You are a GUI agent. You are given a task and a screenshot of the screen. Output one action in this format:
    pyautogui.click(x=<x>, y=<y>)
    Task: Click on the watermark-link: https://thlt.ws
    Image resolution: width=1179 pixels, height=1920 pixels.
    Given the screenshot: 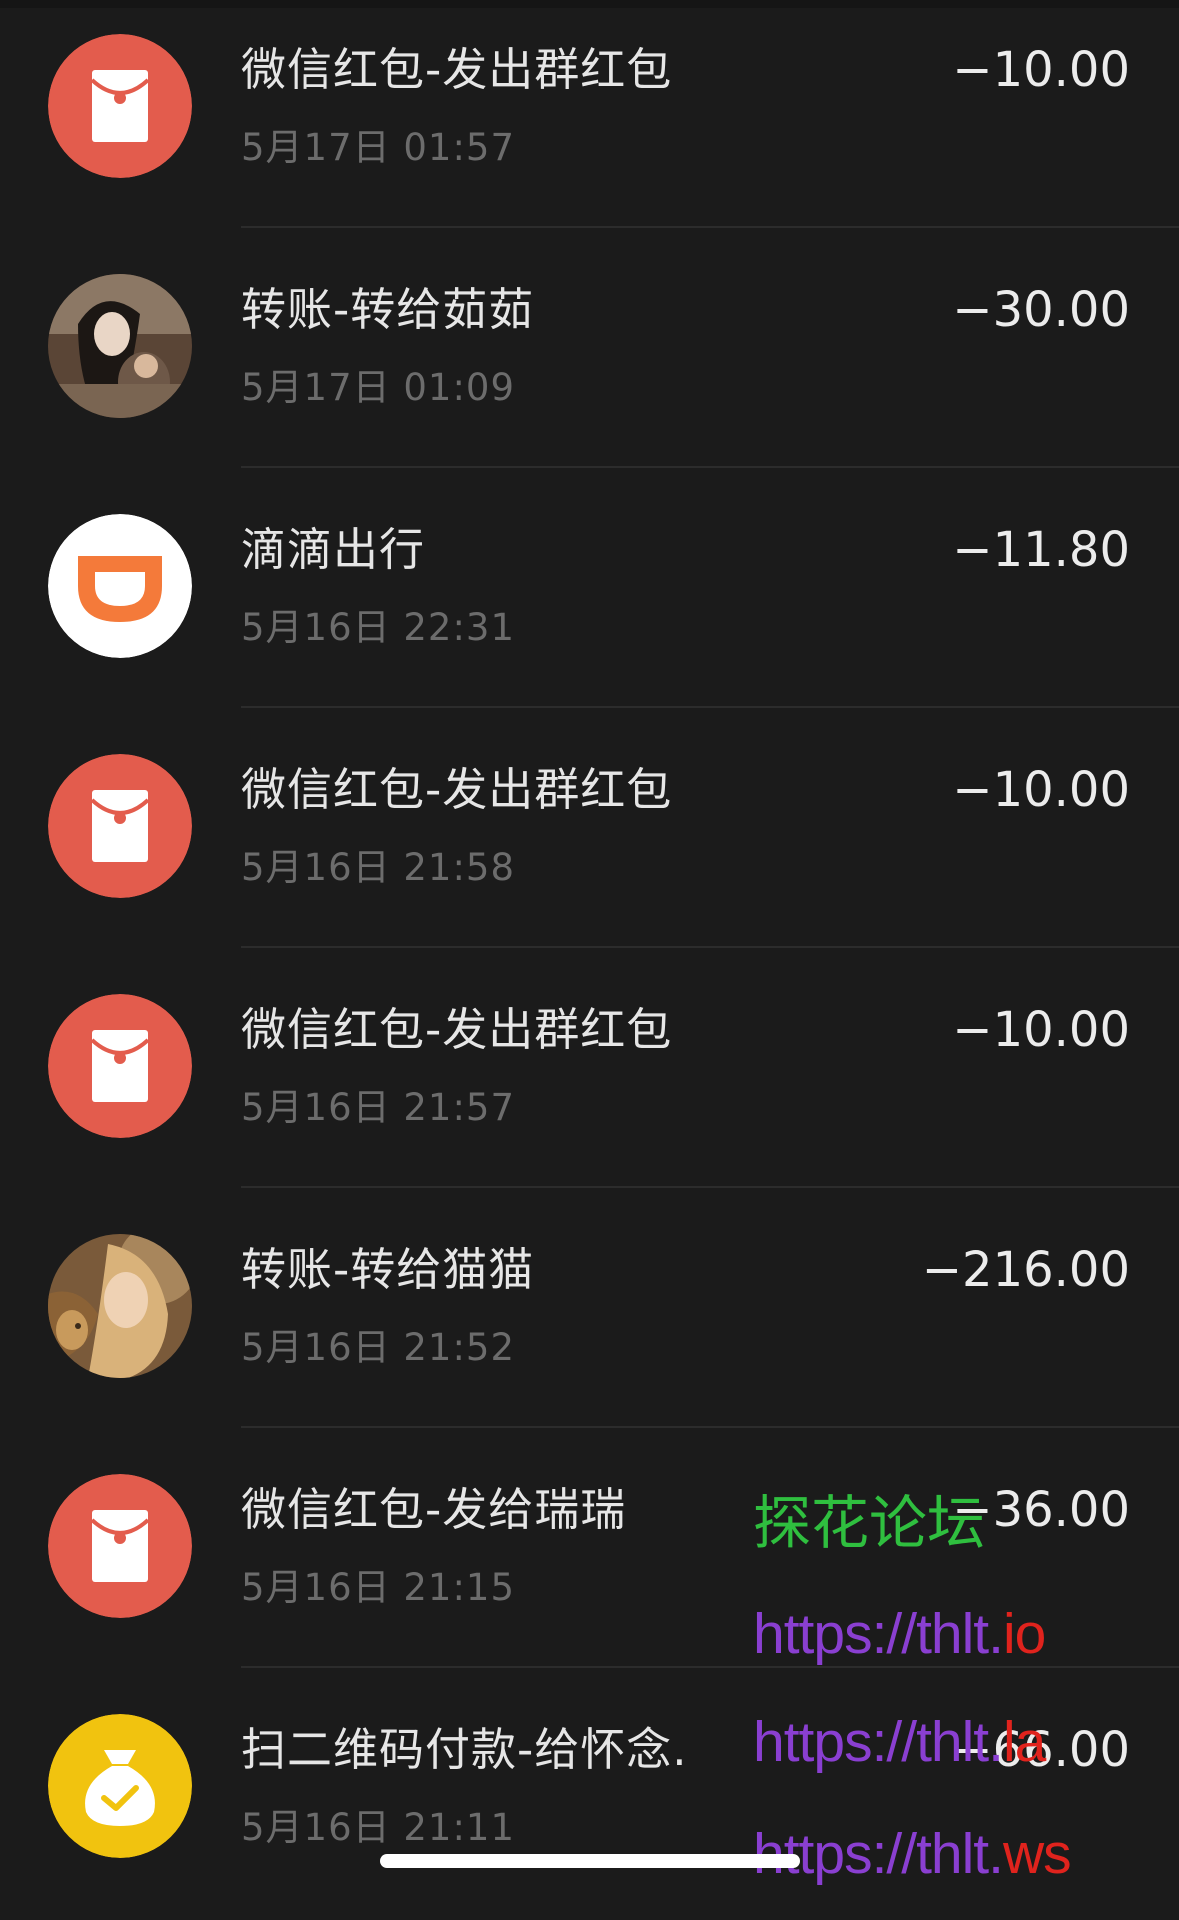 What is the action you would take?
    pyautogui.click(x=912, y=1854)
    